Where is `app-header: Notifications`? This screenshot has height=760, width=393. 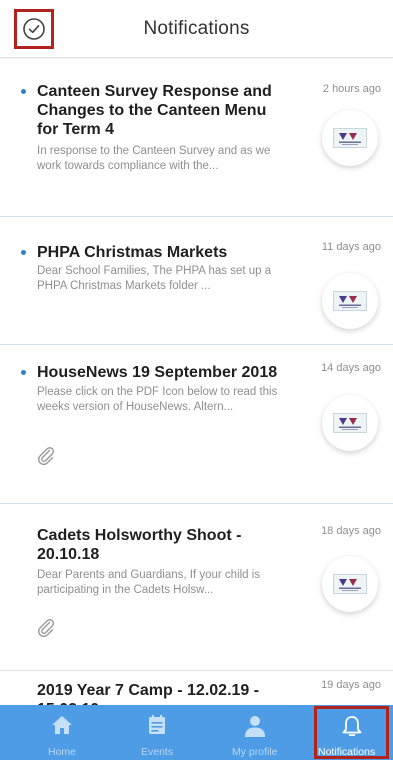 app-header: Notifications is located at coordinates (196, 29).